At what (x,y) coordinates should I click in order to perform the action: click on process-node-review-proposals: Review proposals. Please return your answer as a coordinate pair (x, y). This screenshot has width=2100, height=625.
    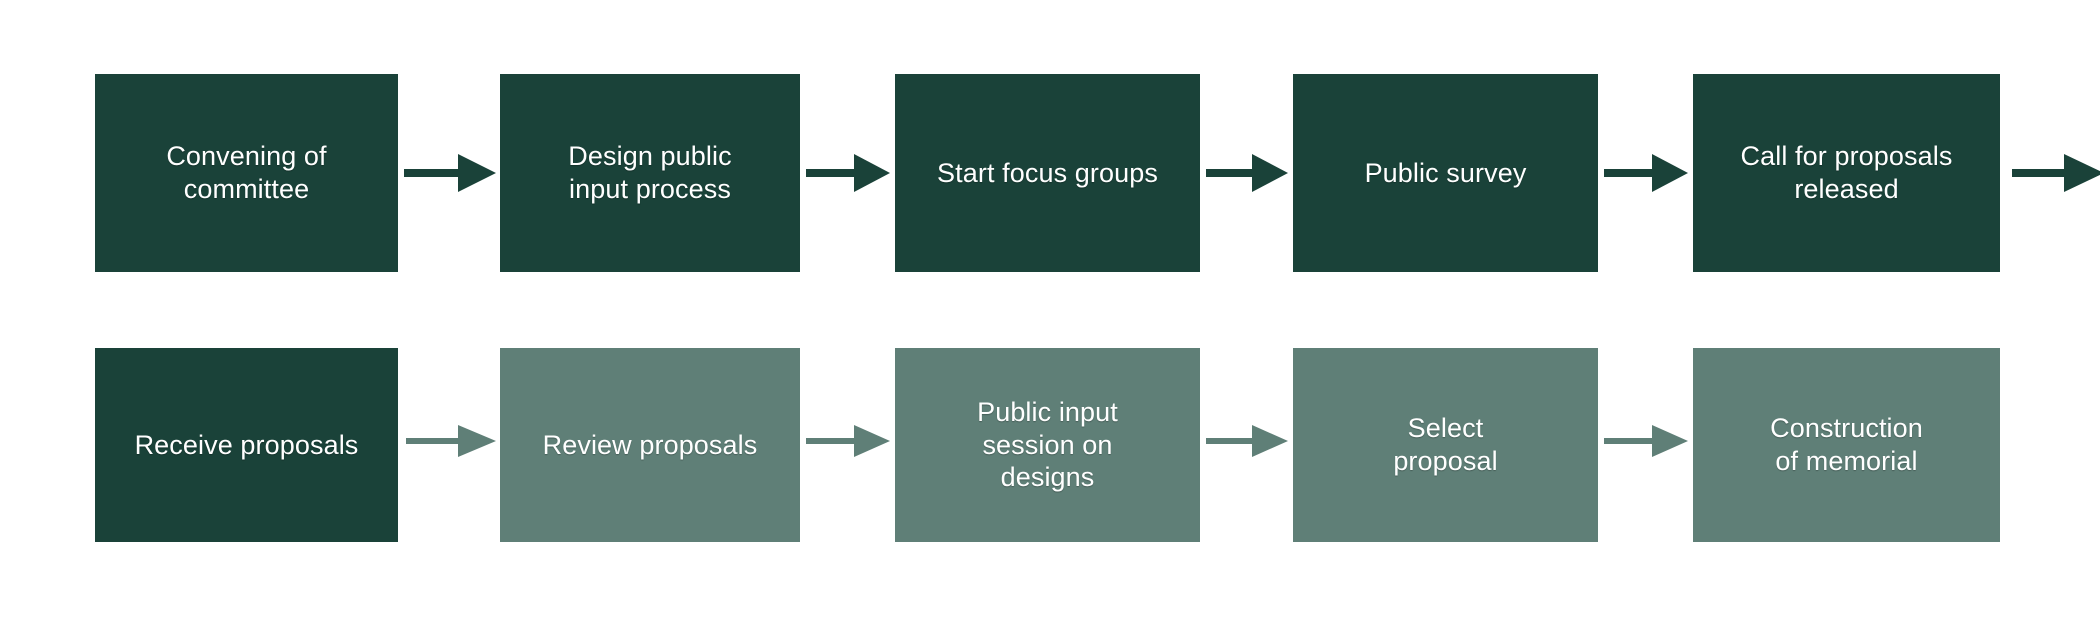
    Looking at the image, I should click on (650, 445).